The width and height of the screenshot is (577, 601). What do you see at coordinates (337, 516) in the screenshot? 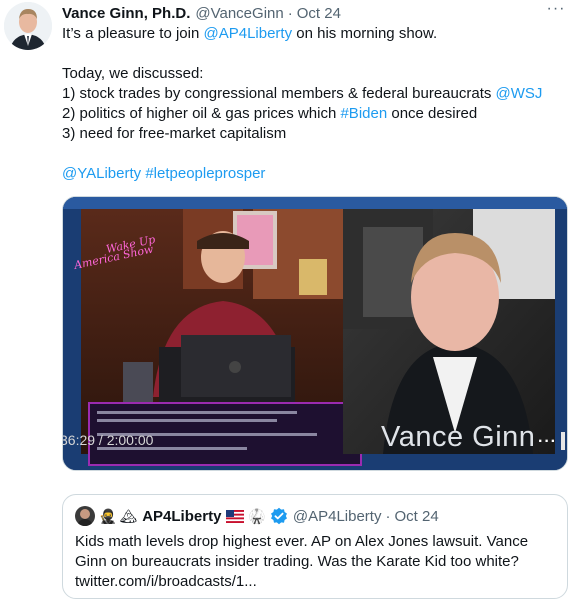
I see `quoted-author-handle: @AP4Liberty` at bounding box center [337, 516].